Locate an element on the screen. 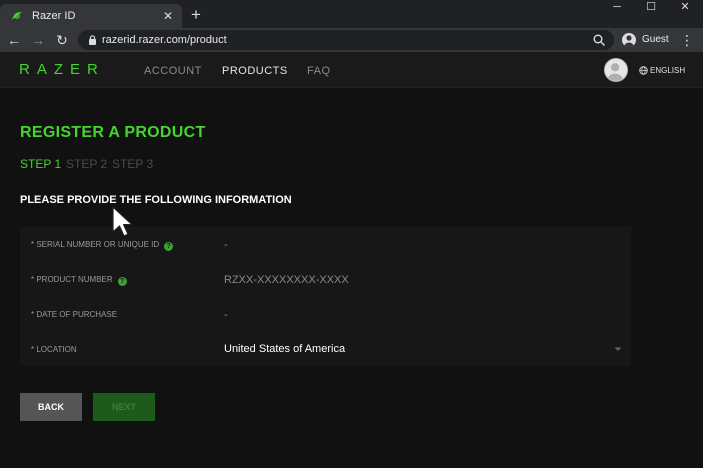 This screenshot has width=703, height=468. globe-icon is located at coordinates (643, 70).